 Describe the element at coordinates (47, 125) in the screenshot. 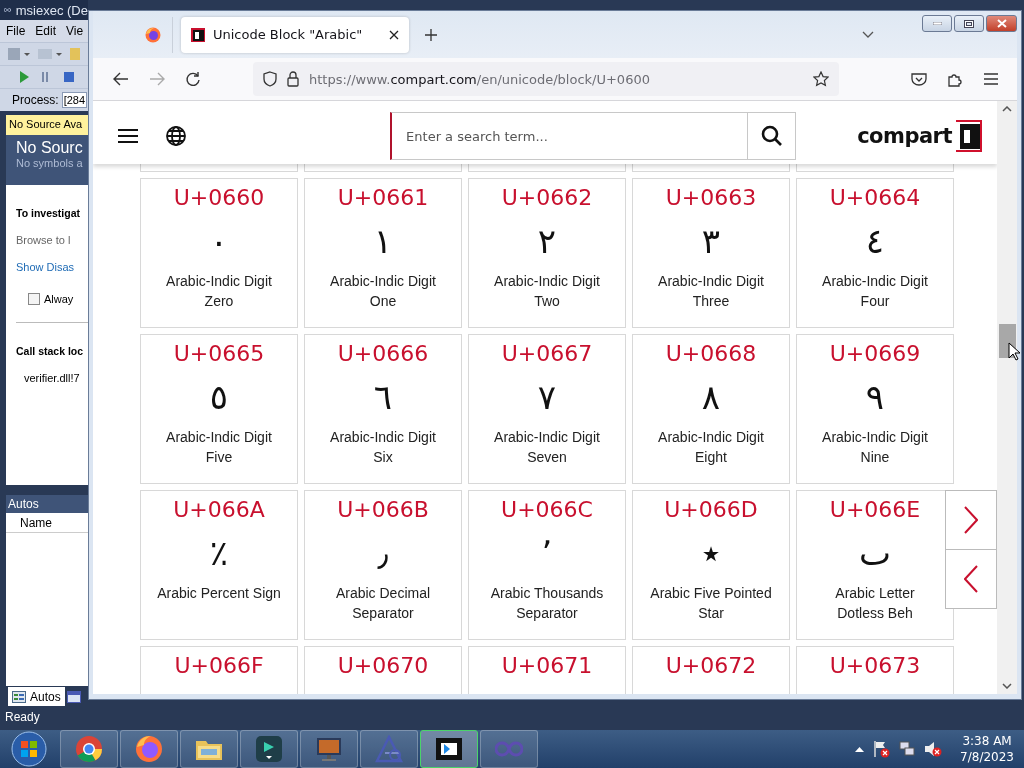

I see `document-tab: No Source Ava` at that location.